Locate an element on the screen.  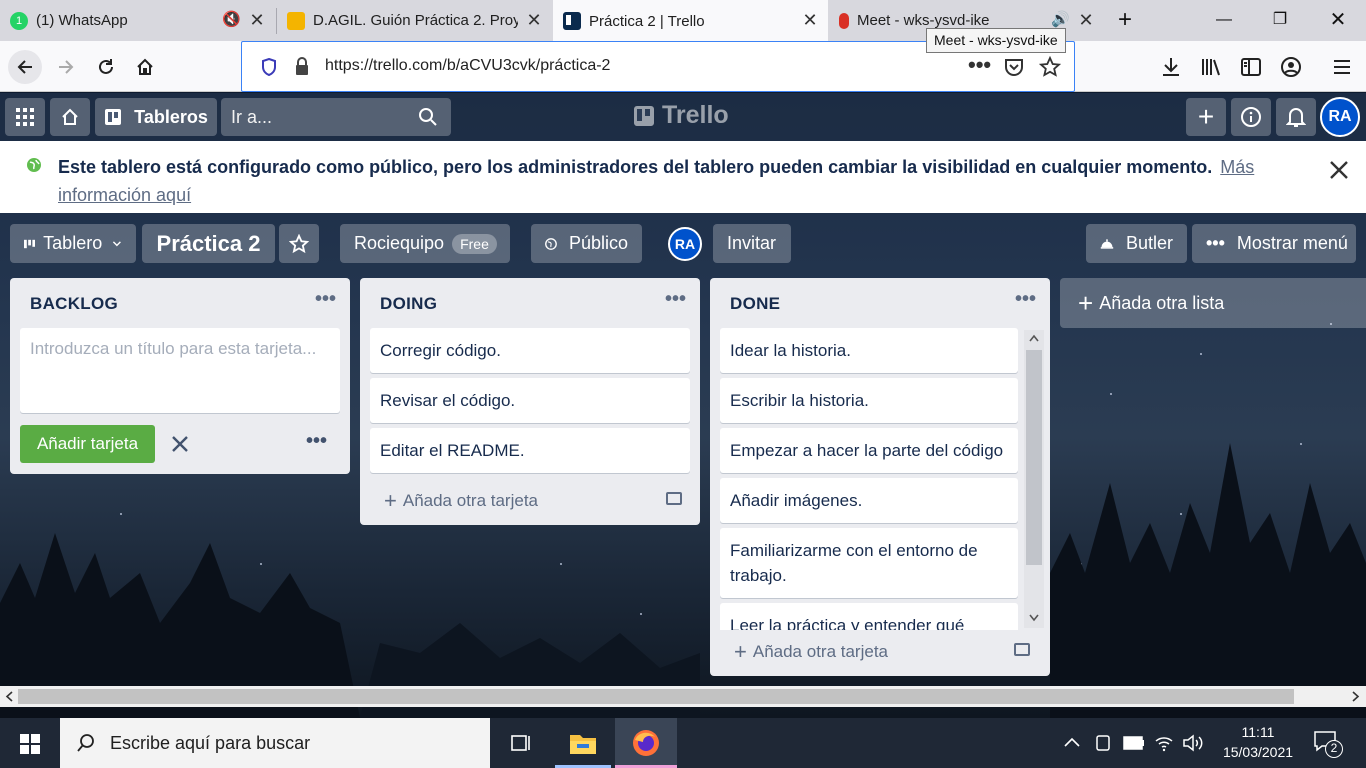
boards-button: Tableros is located at coordinates (156, 117).